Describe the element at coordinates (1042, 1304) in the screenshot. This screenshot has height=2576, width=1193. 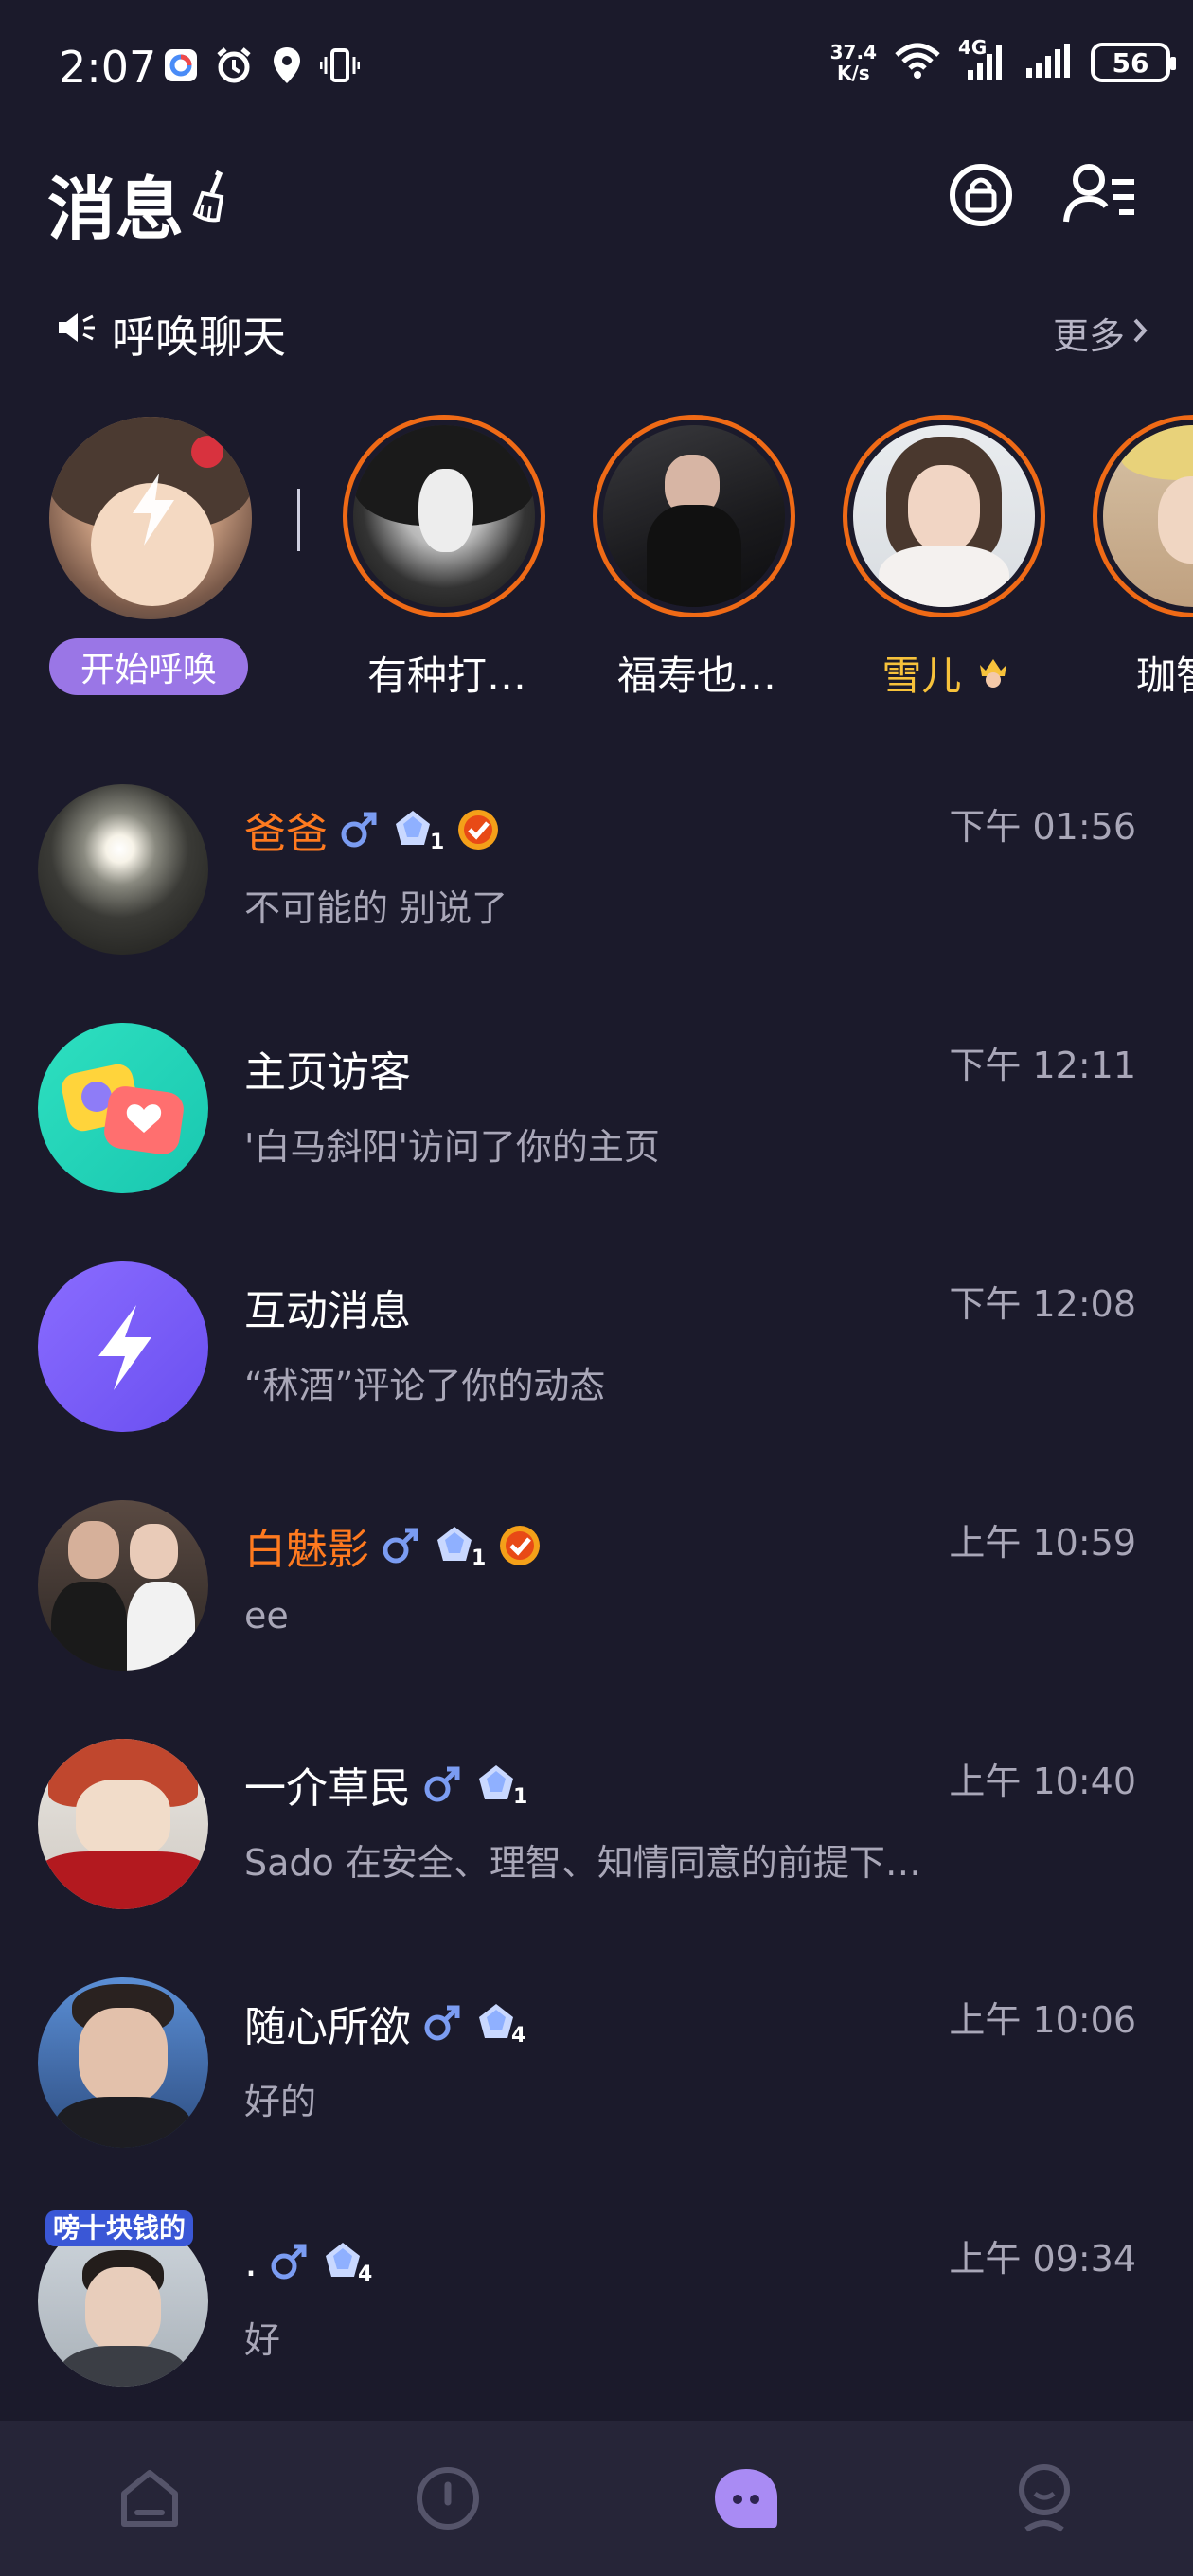
I see `message-time: 下午 12:08` at that location.